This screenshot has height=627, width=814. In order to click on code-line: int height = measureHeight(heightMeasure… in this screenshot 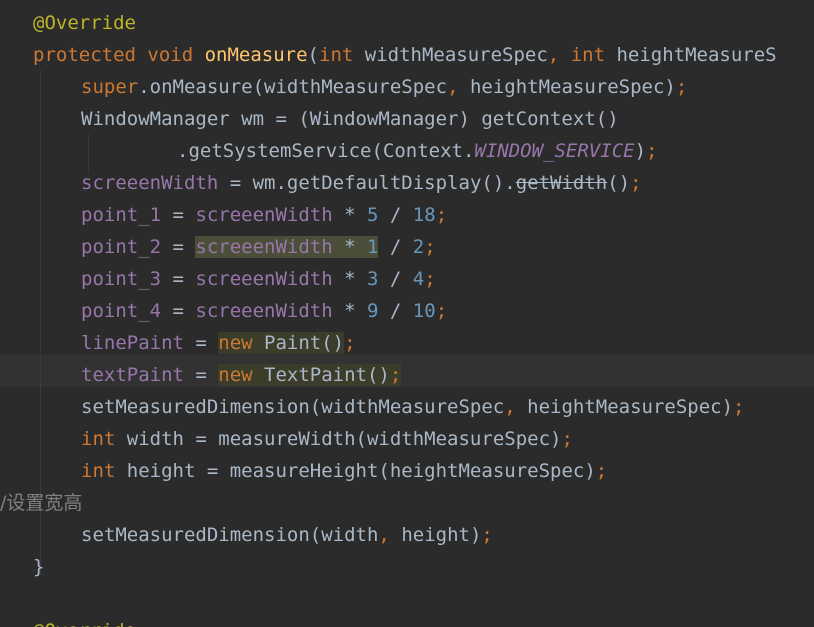, I will do `click(344, 471)`.